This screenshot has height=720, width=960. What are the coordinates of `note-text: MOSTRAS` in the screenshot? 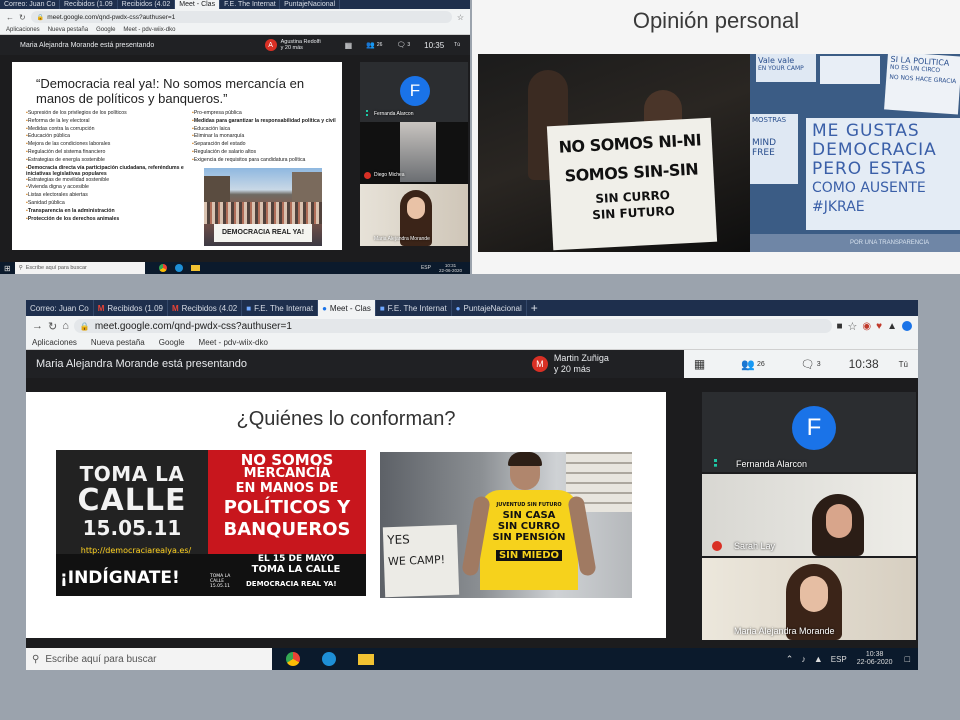 It's located at (769, 120).